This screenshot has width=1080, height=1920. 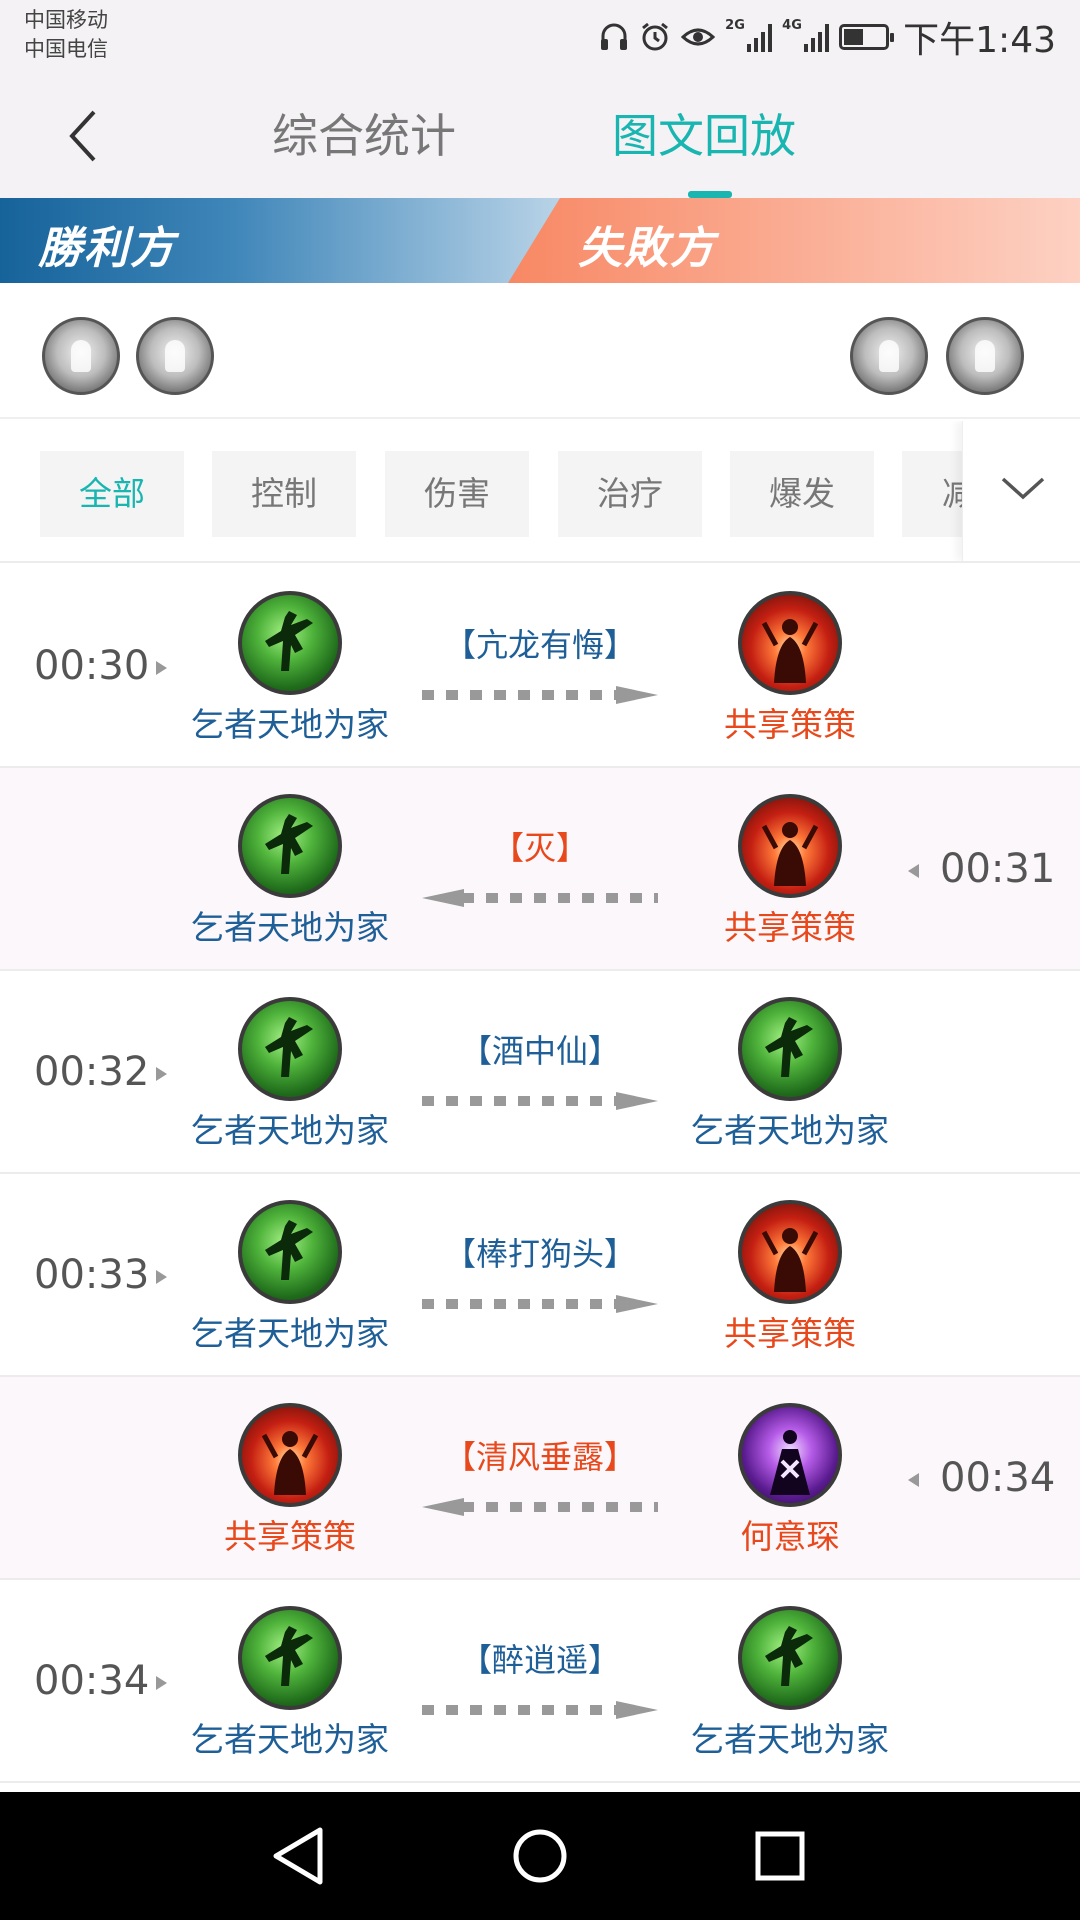 I want to click on system-nav-bar, so click(x=540, y=1856).